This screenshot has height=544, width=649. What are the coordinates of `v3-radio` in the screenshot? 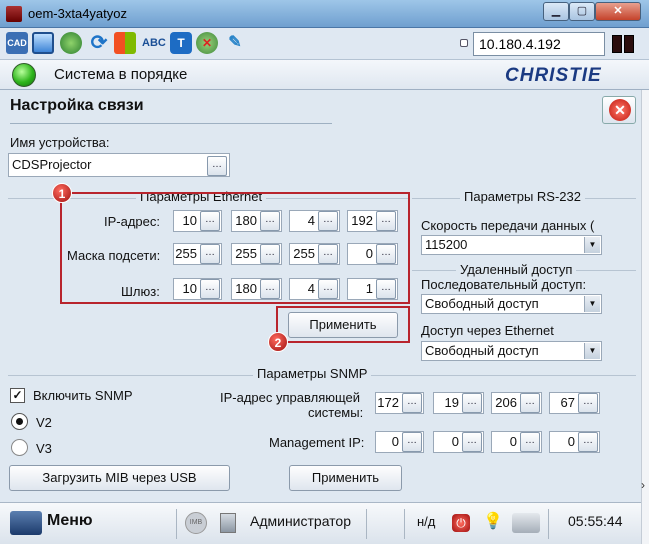 It's located at (19, 447).